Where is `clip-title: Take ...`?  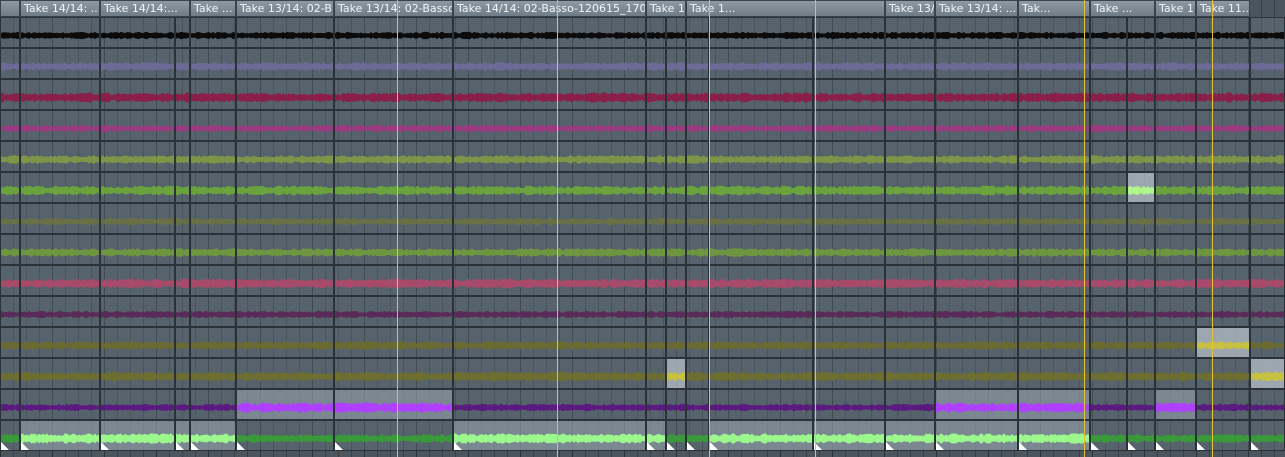 clip-title: Take ... is located at coordinates (213, 8).